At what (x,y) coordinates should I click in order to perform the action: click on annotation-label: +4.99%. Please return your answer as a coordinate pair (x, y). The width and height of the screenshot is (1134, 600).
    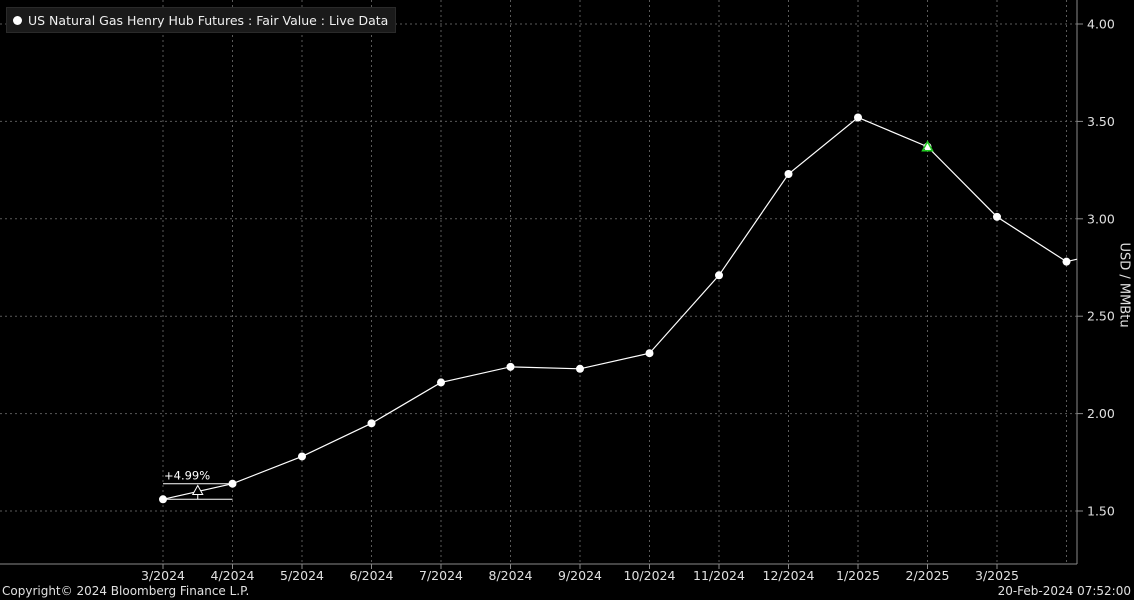
    Looking at the image, I should click on (187, 476).